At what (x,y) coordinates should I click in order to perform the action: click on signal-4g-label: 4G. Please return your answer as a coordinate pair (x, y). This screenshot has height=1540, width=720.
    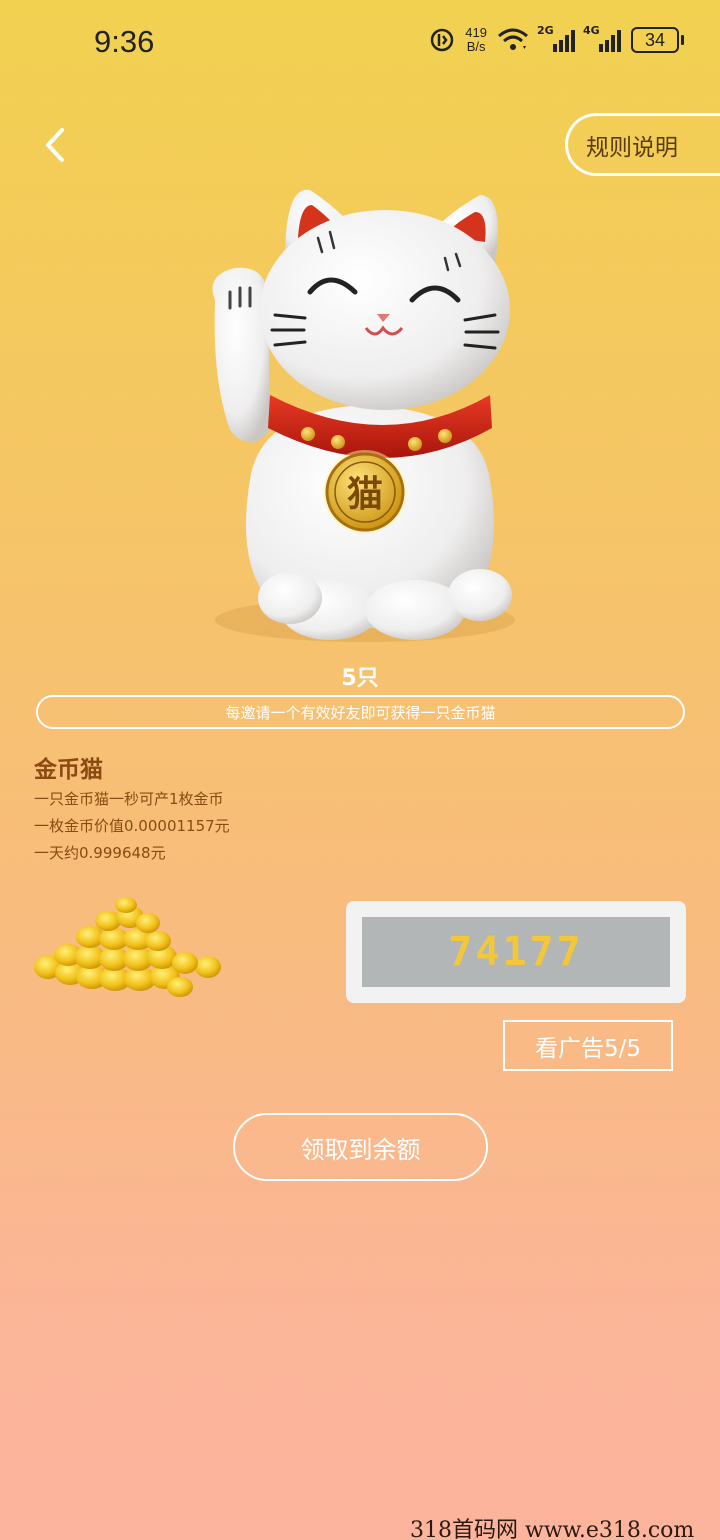
    Looking at the image, I should click on (591, 30).